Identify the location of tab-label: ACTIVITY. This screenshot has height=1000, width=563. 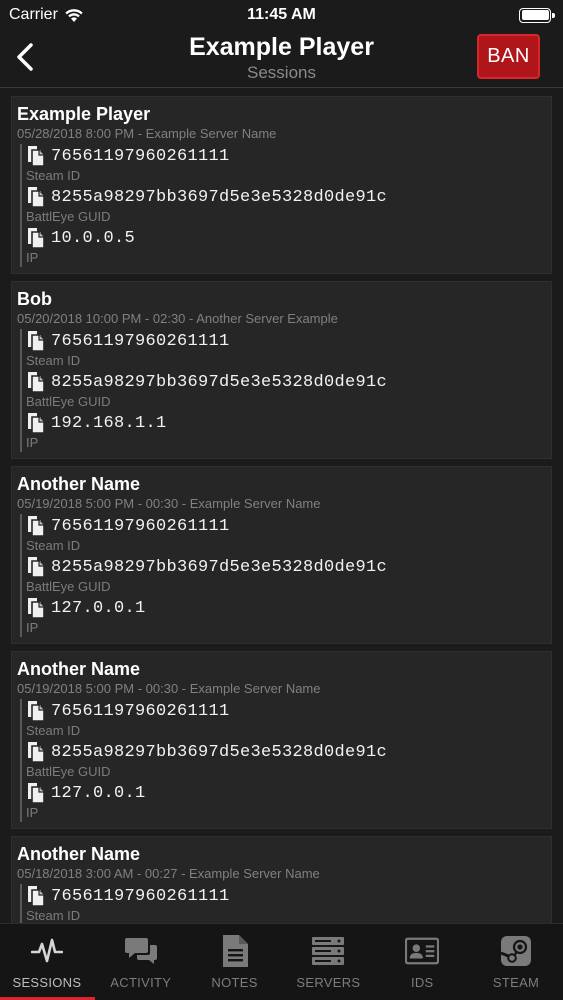
(141, 982).